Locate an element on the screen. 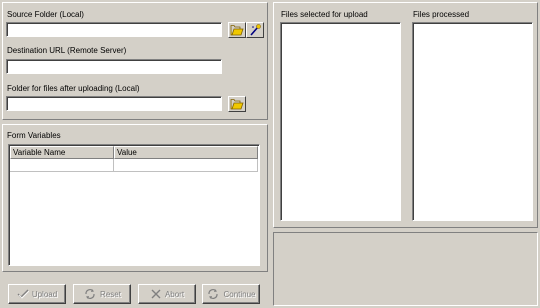 The height and width of the screenshot is (308, 540). reset-button: Reset is located at coordinates (102, 294).